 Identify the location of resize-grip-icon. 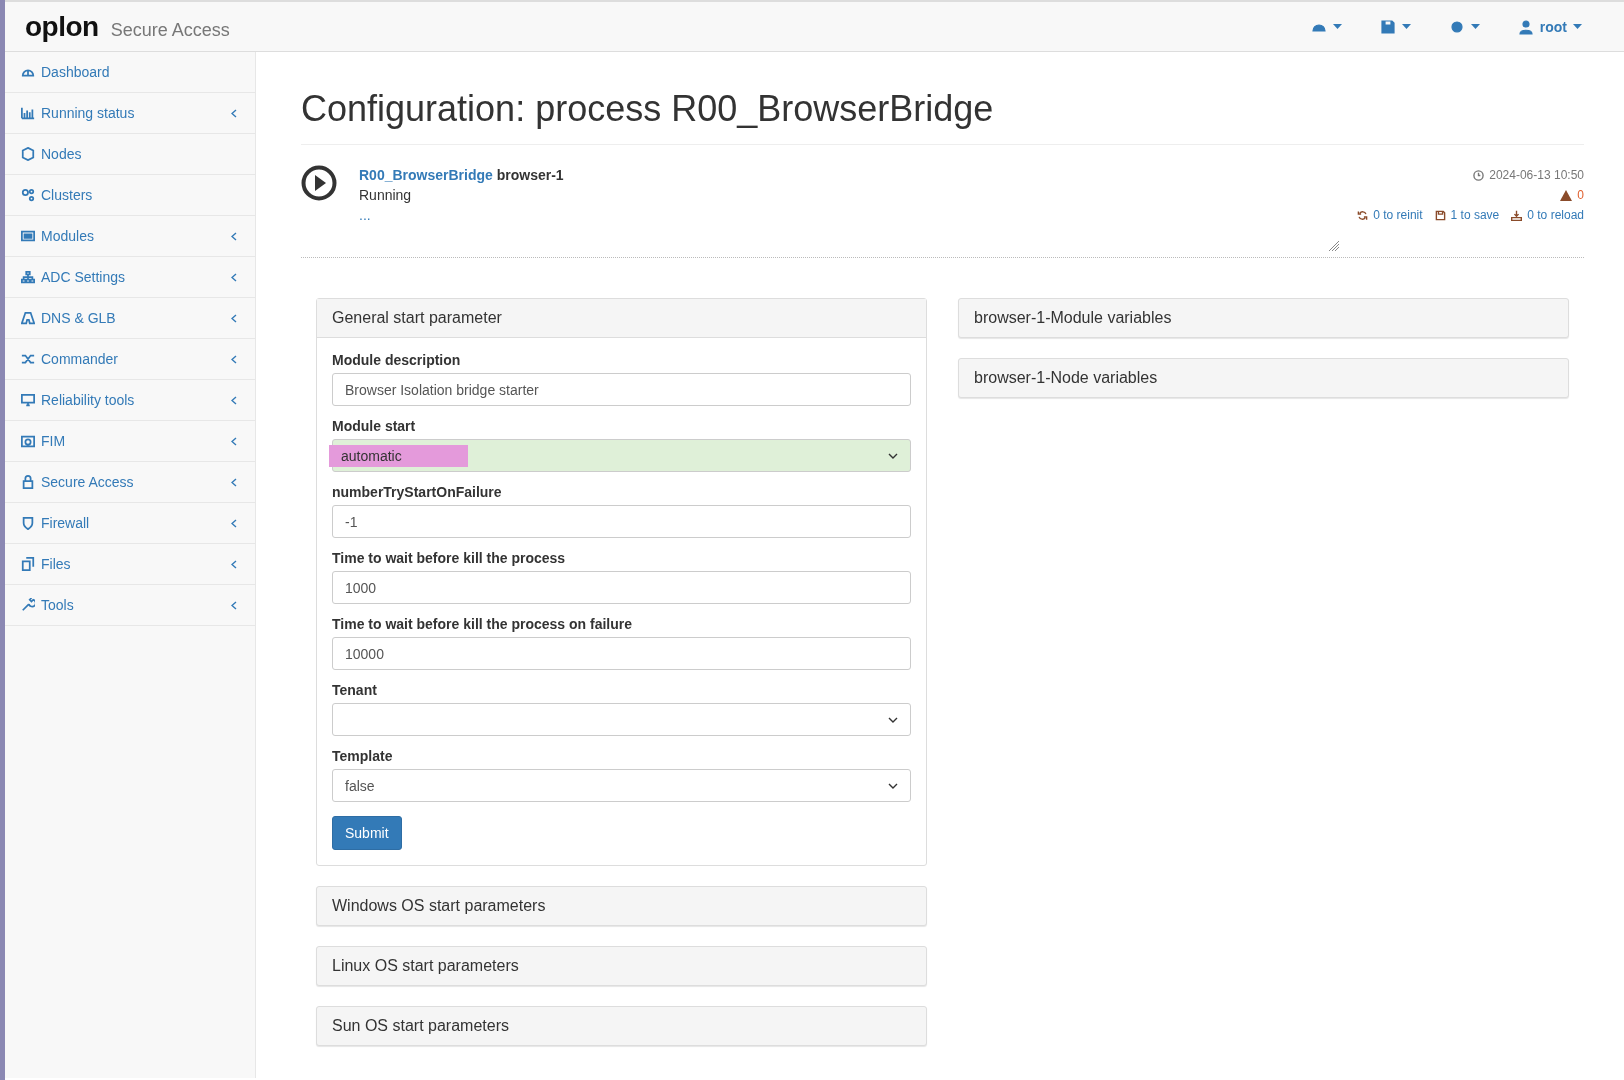
(1334, 246).